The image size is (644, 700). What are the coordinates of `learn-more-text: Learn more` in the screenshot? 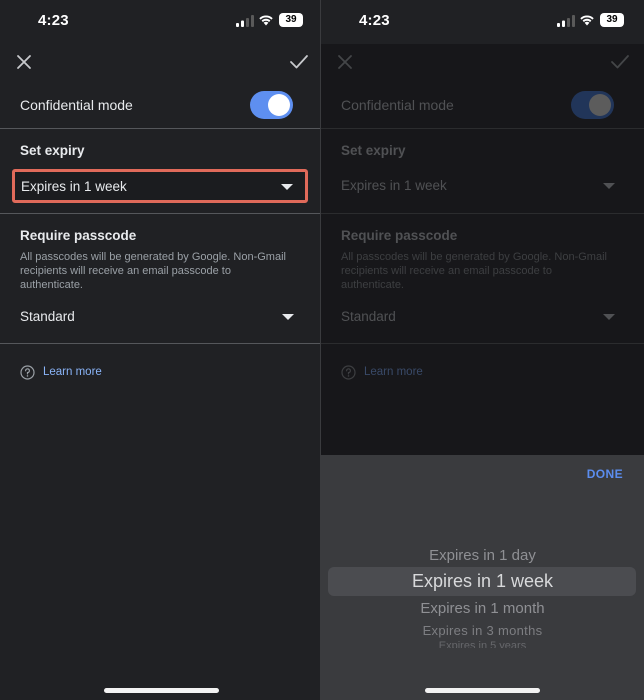 It's located at (72, 372).